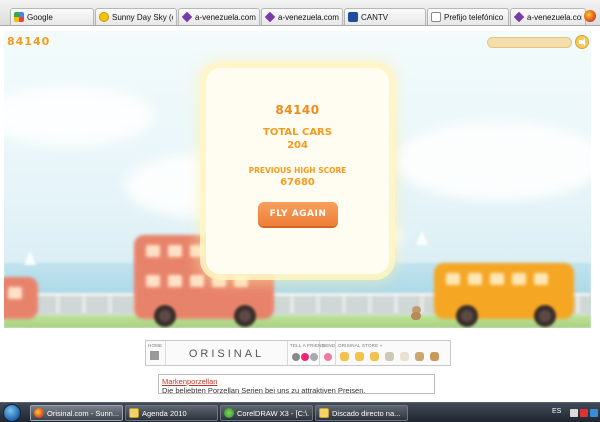 The height and width of the screenshot is (422, 600). I want to click on ad-title-link: Markenporzellan, so click(296, 381).